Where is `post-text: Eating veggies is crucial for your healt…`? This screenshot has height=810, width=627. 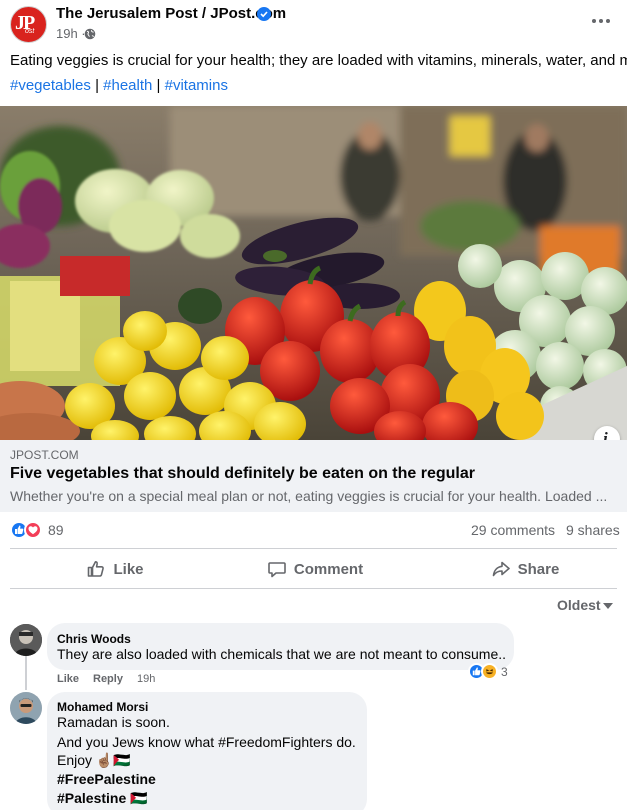
post-text: Eating veggies is crucial for your healt… is located at coordinates (318, 60).